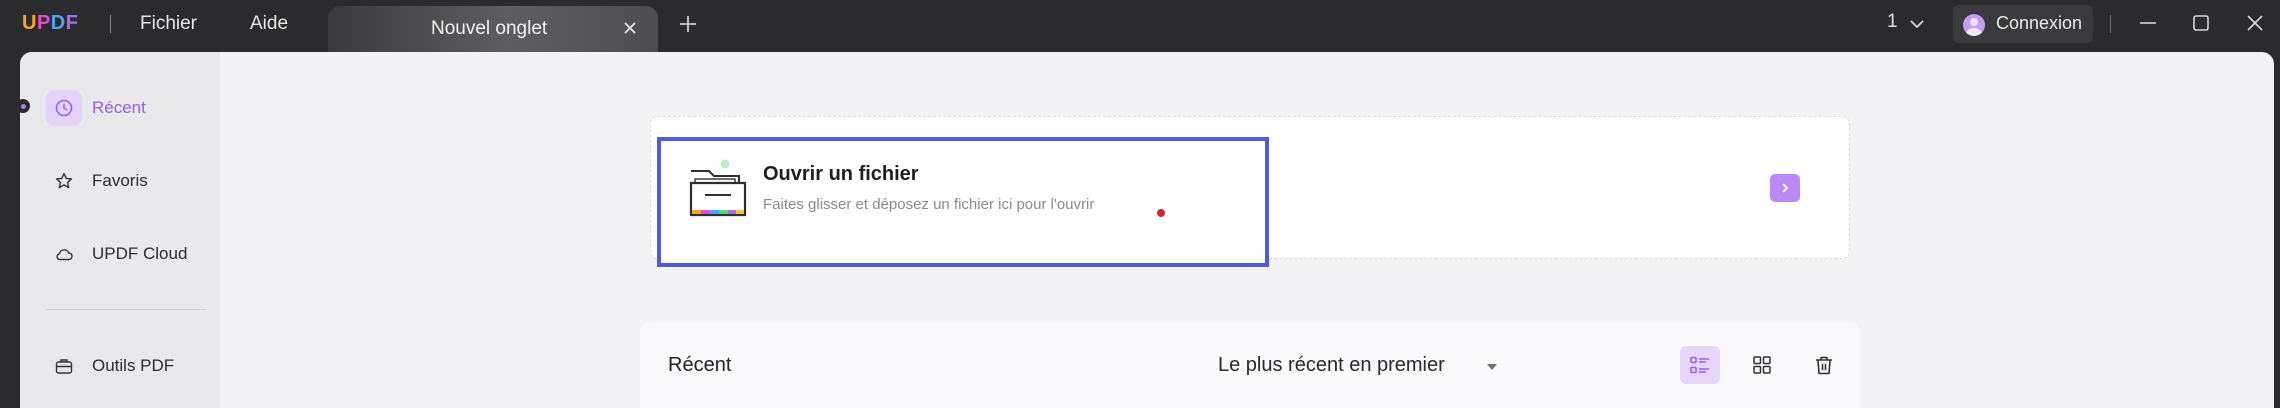 Image resolution: width=2280 pixels, height=408 pixels. I want to click on title-divider-right, so click(2110, 24).